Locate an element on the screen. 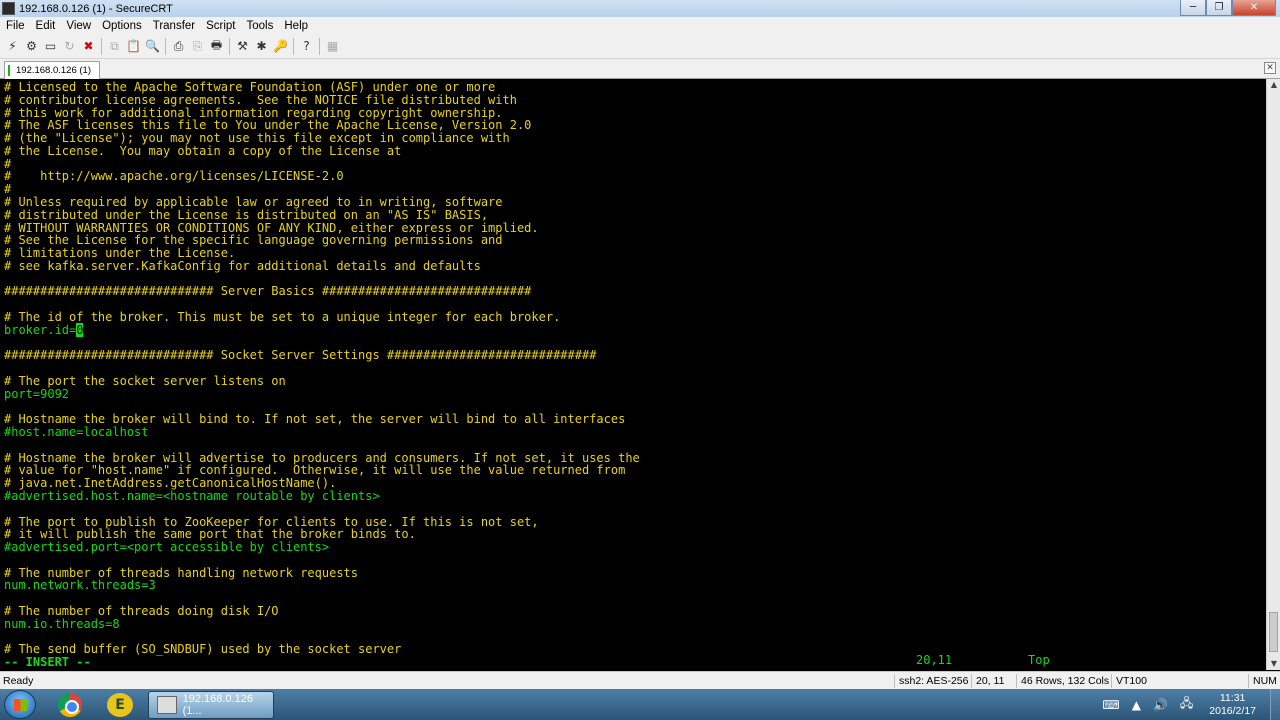 The image size is (1280, 720). terminal-line: port=9092 is located at coordinates (37, 393).